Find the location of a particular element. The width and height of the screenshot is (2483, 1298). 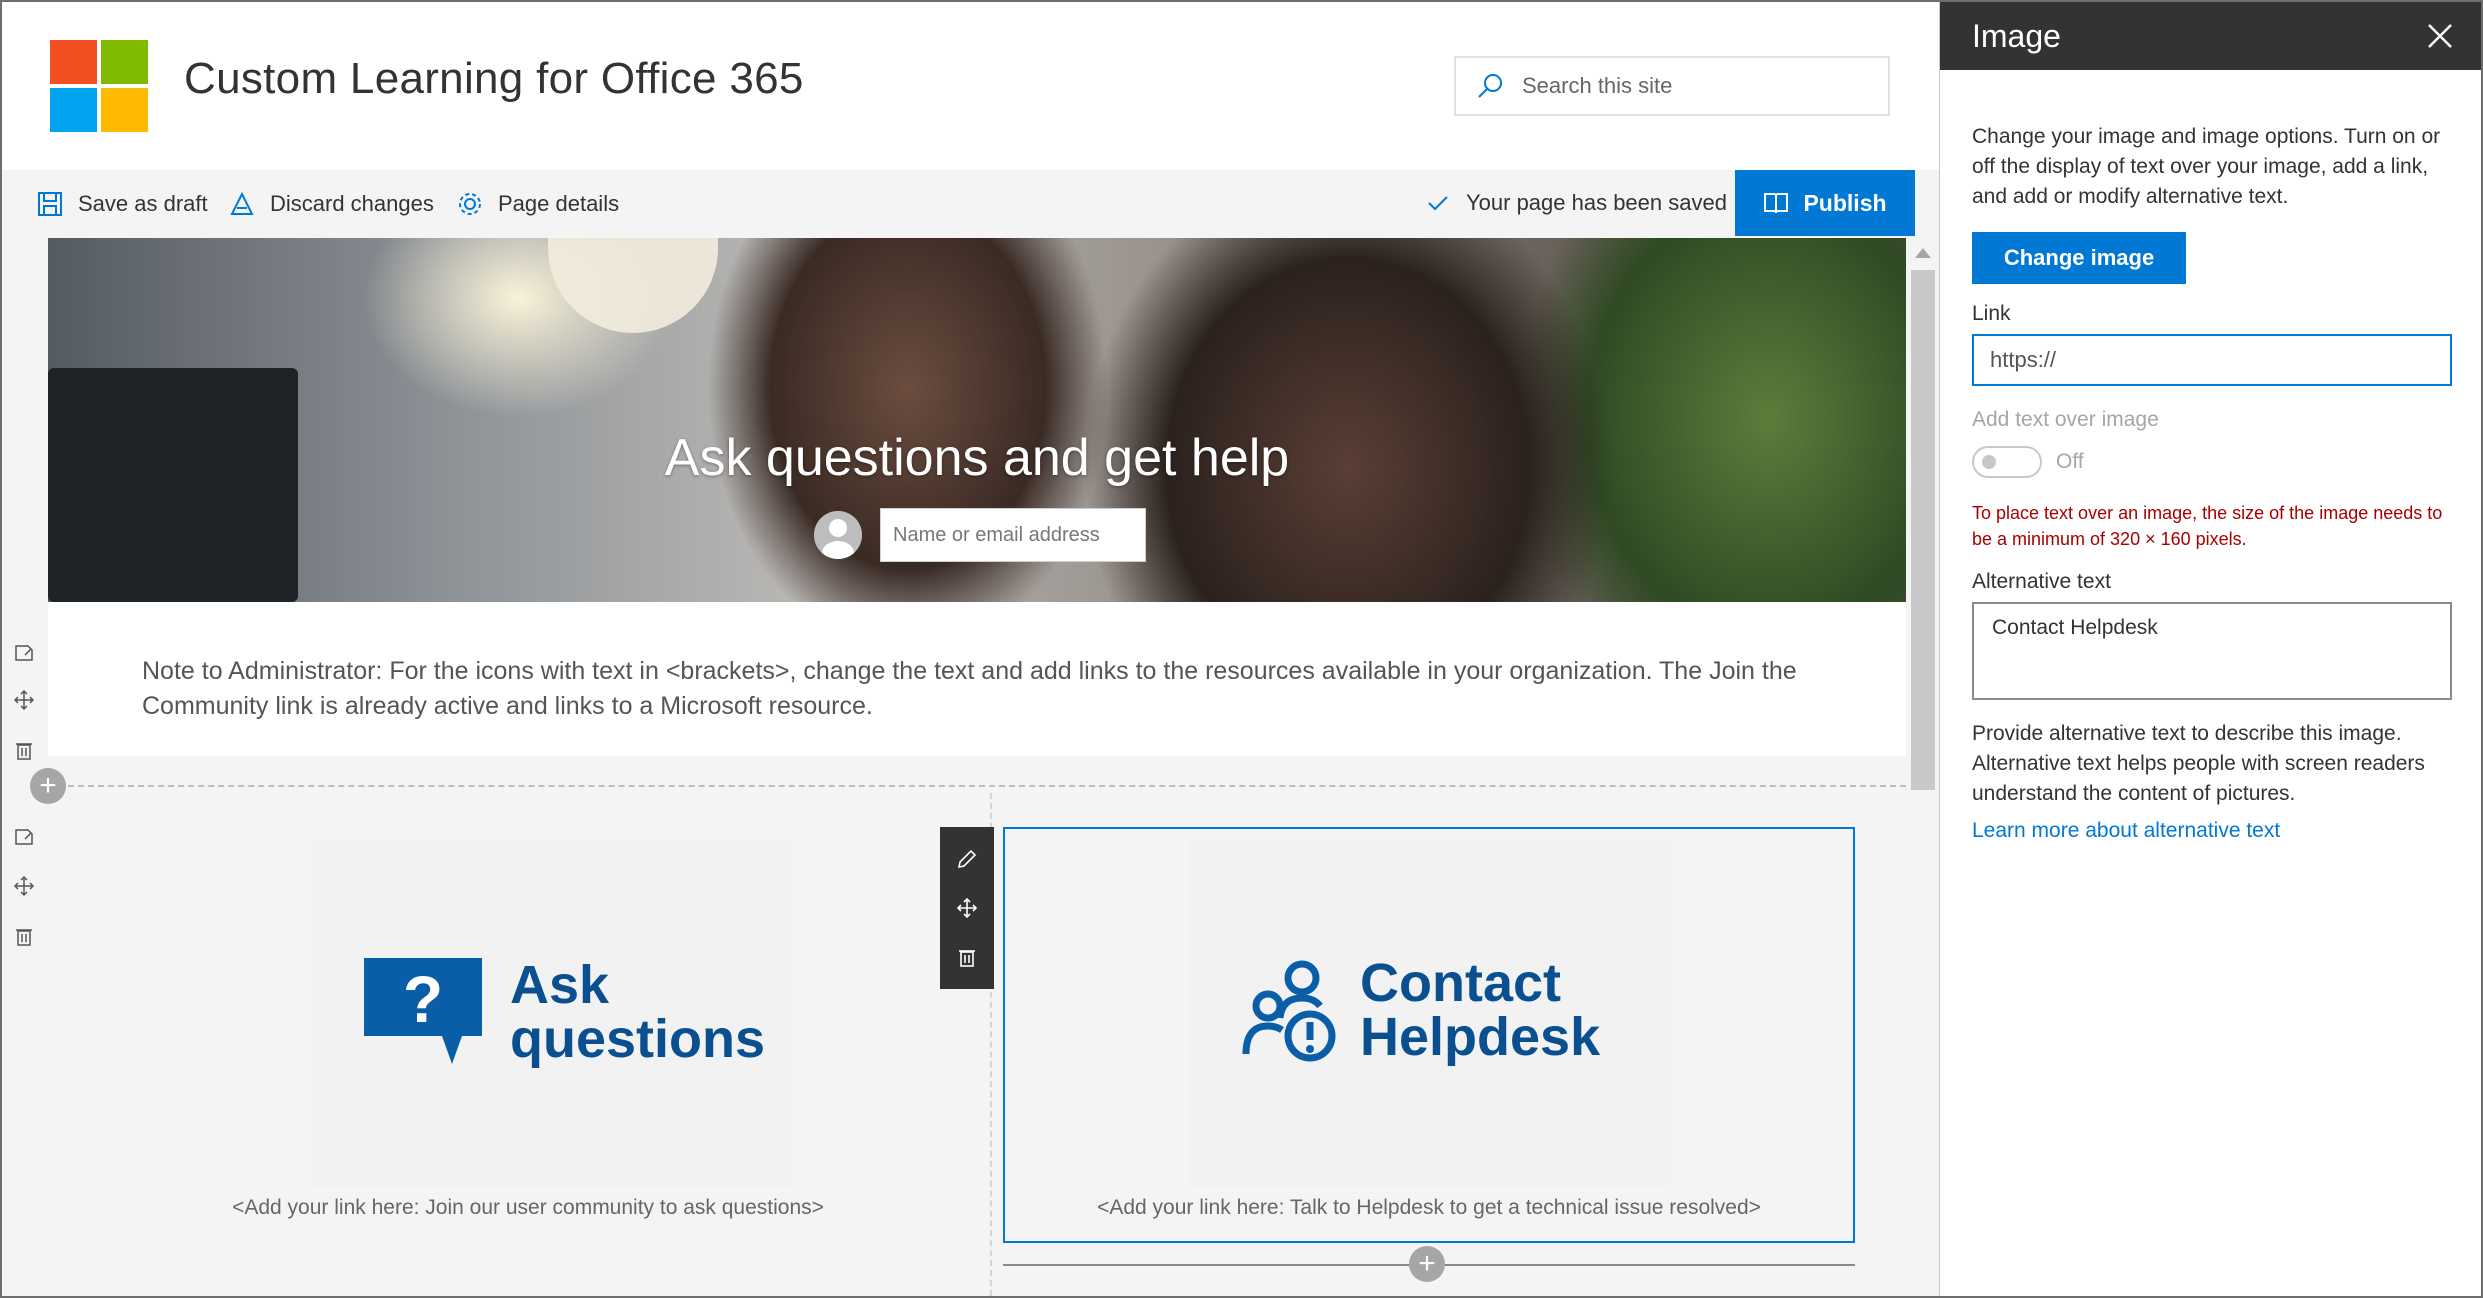

close-icon is located at coordinates (2440, 36).